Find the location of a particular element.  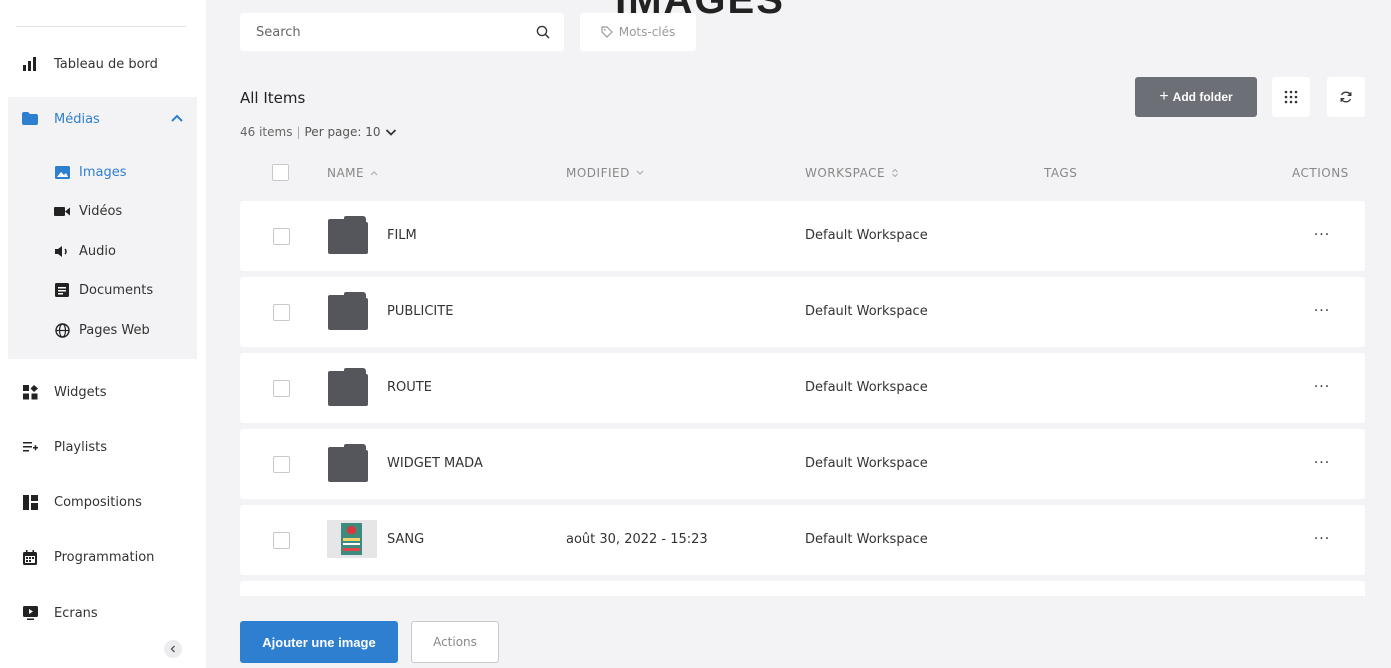

sidebar-item-playlists: Playlists is located at coordinates (103, 447).